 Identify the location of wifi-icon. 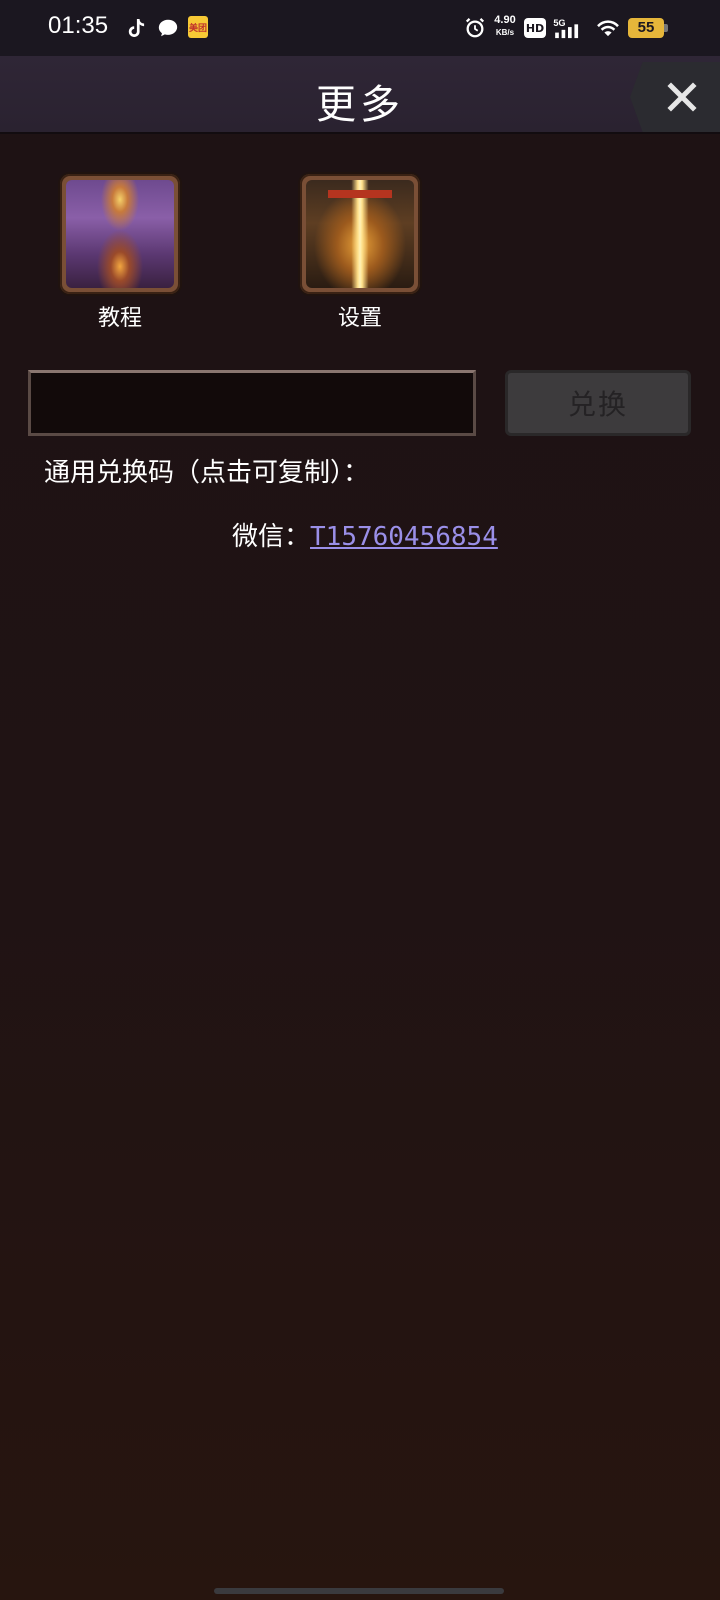
(608, 28).